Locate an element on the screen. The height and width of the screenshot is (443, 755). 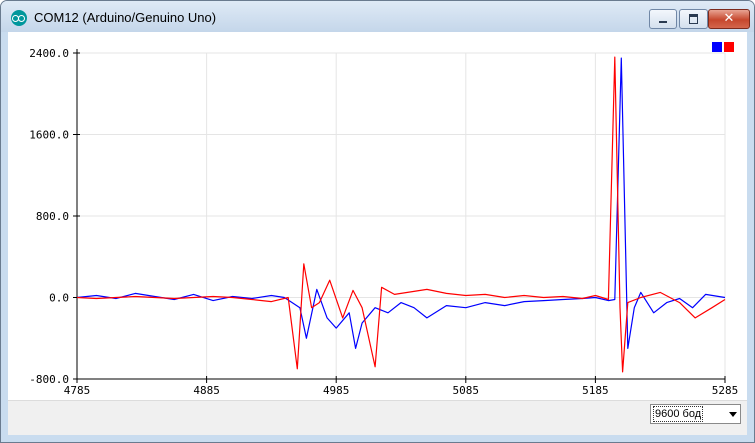
close-button: ✕ is located at coordinates (729, 19).